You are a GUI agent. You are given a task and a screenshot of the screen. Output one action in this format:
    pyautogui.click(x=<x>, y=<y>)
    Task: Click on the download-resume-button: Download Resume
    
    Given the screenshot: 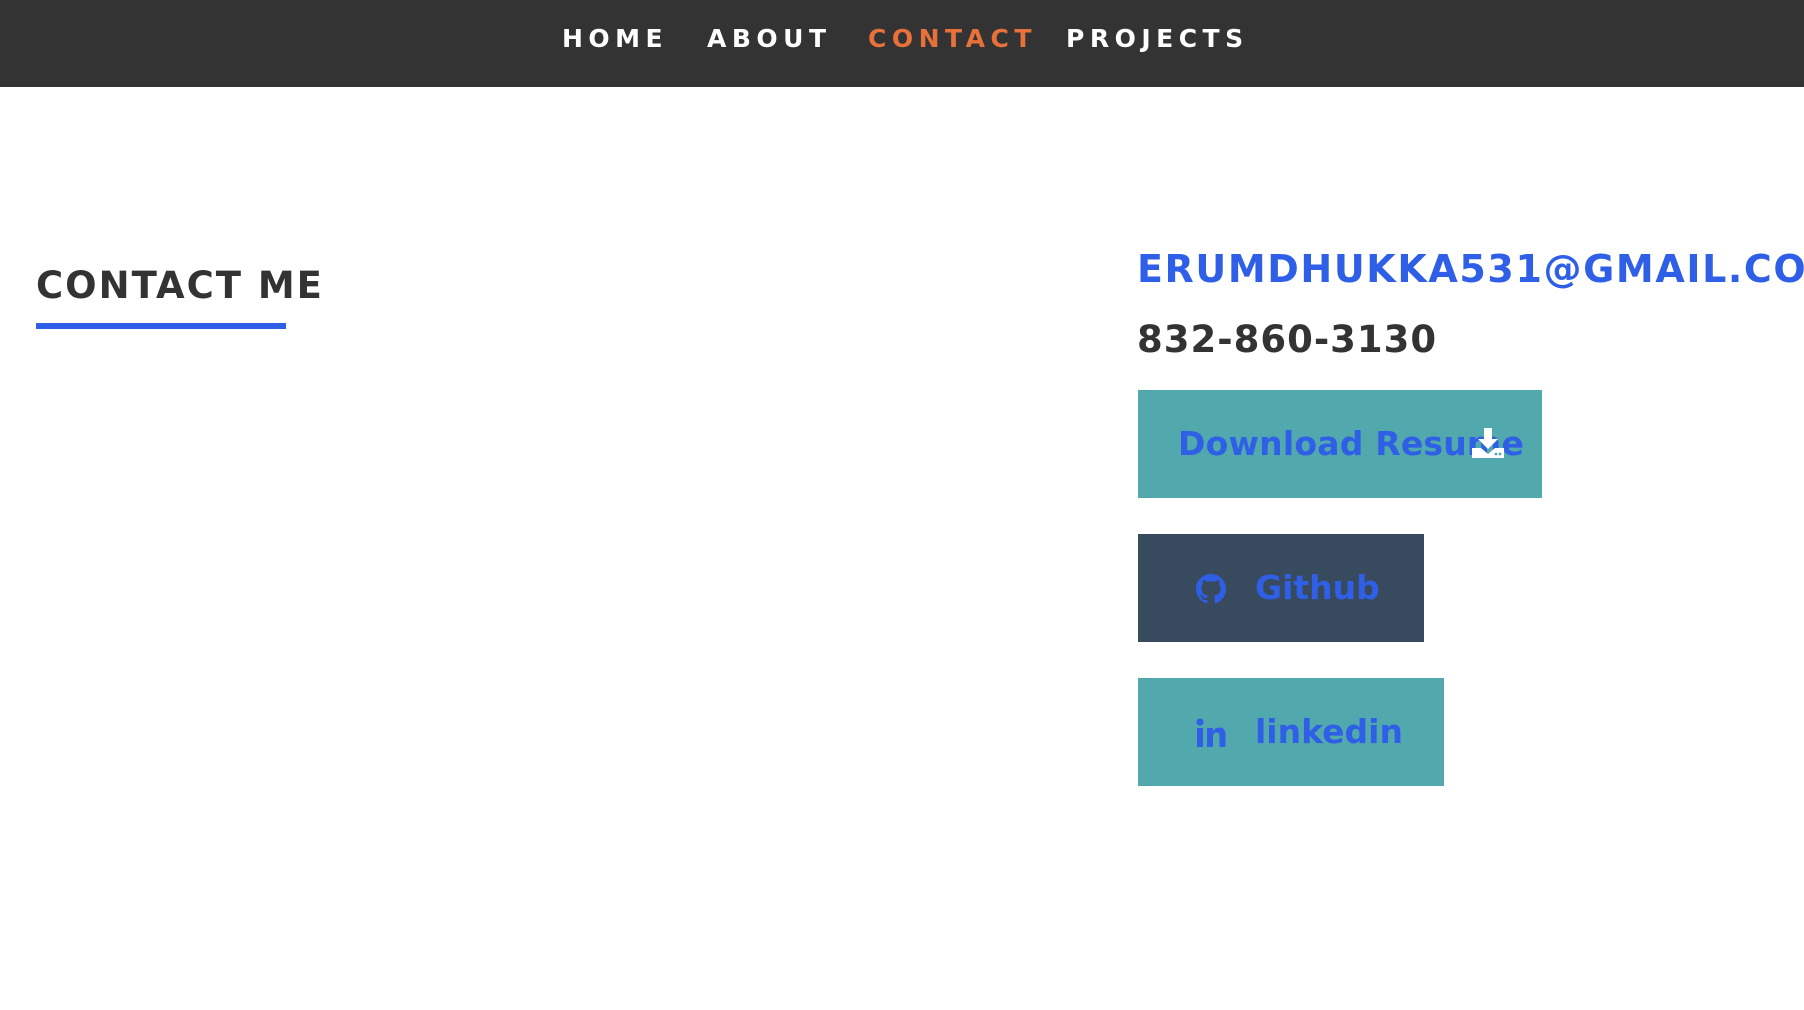 What is the action you would take?
    pyautogui.click(x=1340, y=444)
    